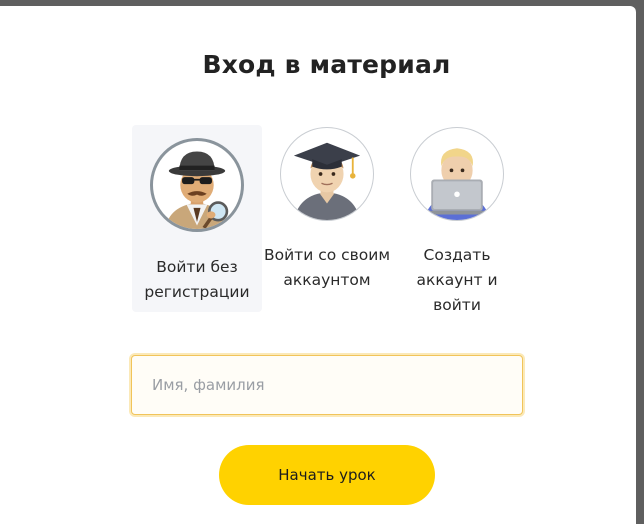 The height and width of the screenshot is (524, 644). Describe the element at coordinates (457, 174) in the screenshot. I see `technologist-icon` at that location.